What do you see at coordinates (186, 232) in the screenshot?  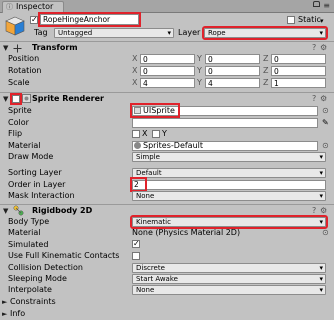 I see `rb-material-value: None (Physics Material 2D)` at bounding box center [186, 232].